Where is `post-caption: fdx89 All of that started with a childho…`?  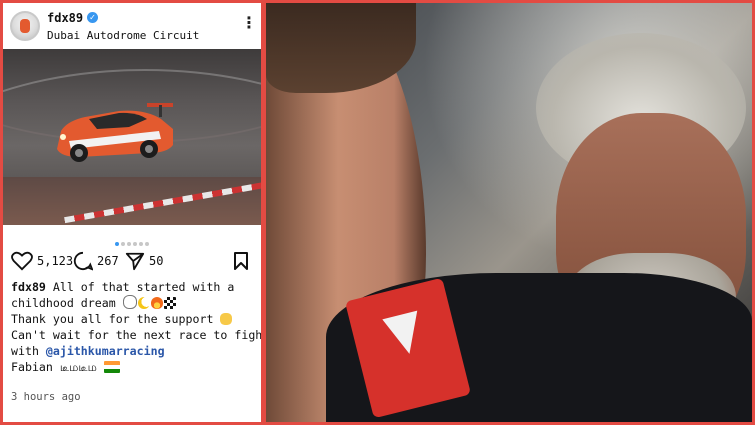
post-caption: fdx89 All of that started with a childho… is located at coordinates (136, 327).